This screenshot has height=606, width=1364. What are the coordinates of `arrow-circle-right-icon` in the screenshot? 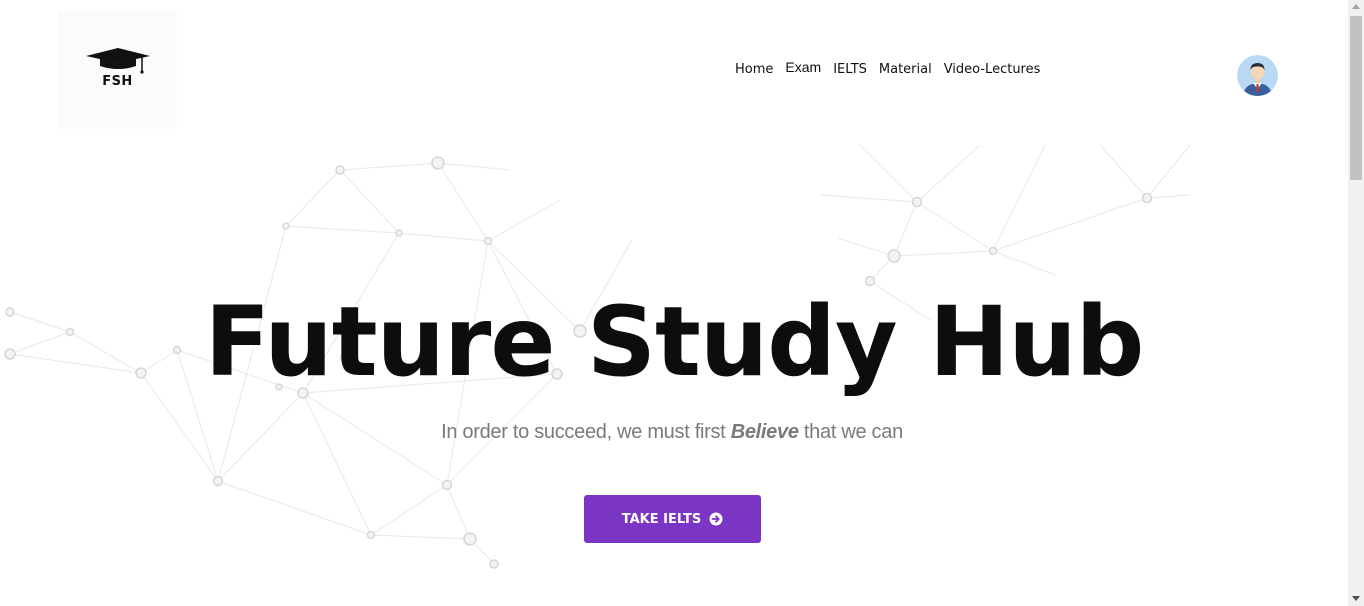 It's located at (716, 519).